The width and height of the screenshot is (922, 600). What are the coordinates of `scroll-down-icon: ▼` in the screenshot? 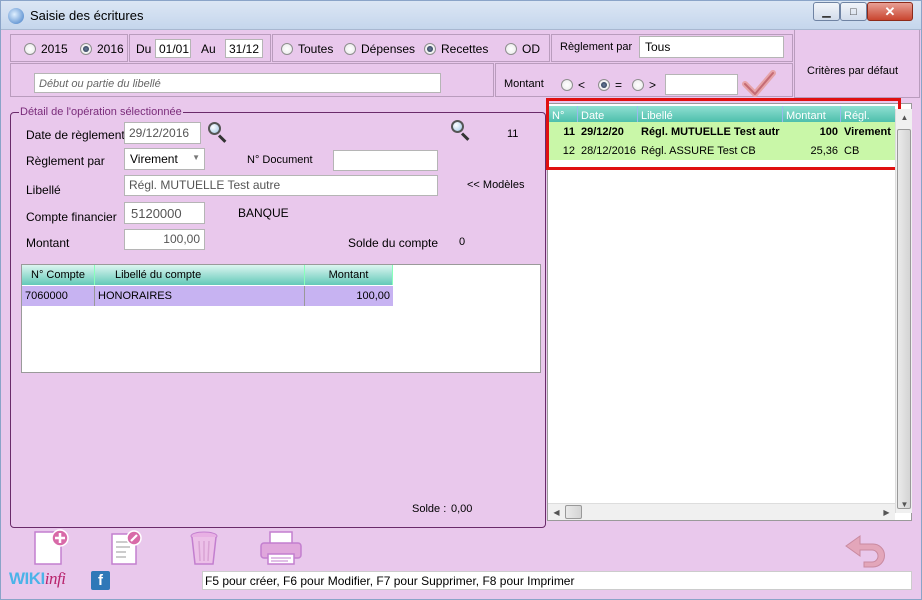 It's located at (904, 504).